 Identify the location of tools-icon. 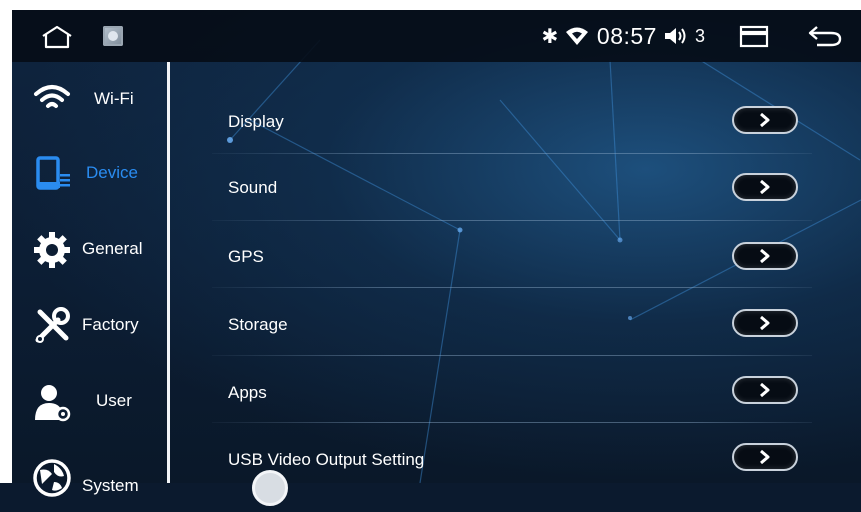
(52, 325).